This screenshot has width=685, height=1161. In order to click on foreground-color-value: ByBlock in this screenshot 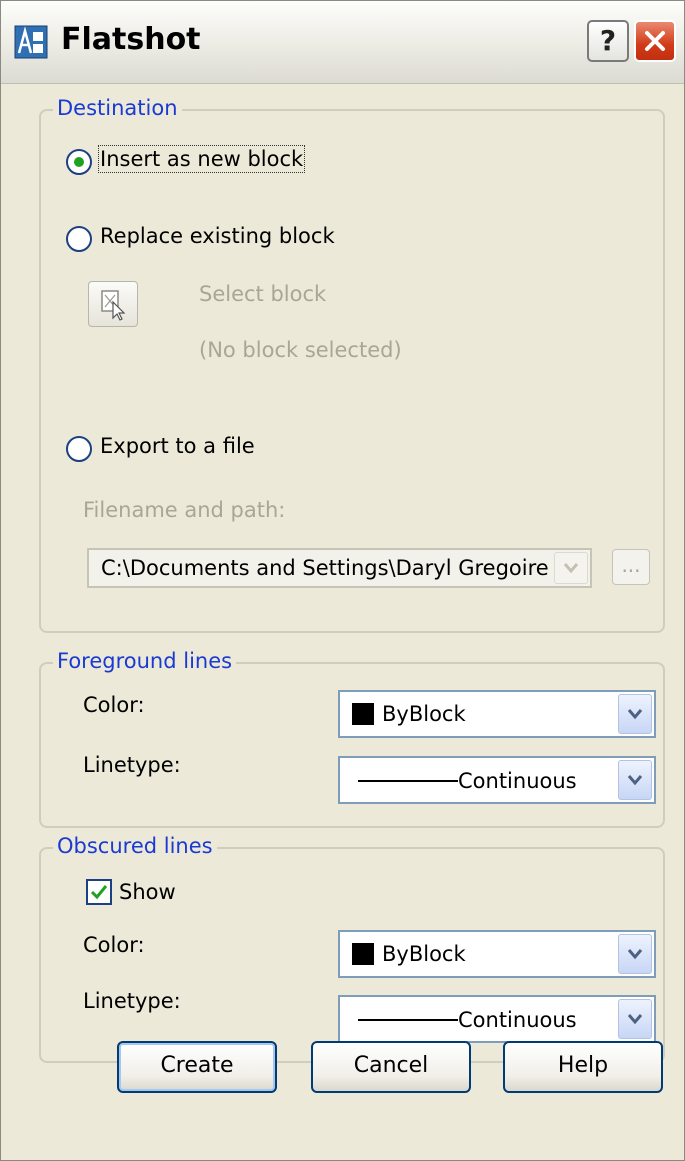, I will do `click(424, 714)`.